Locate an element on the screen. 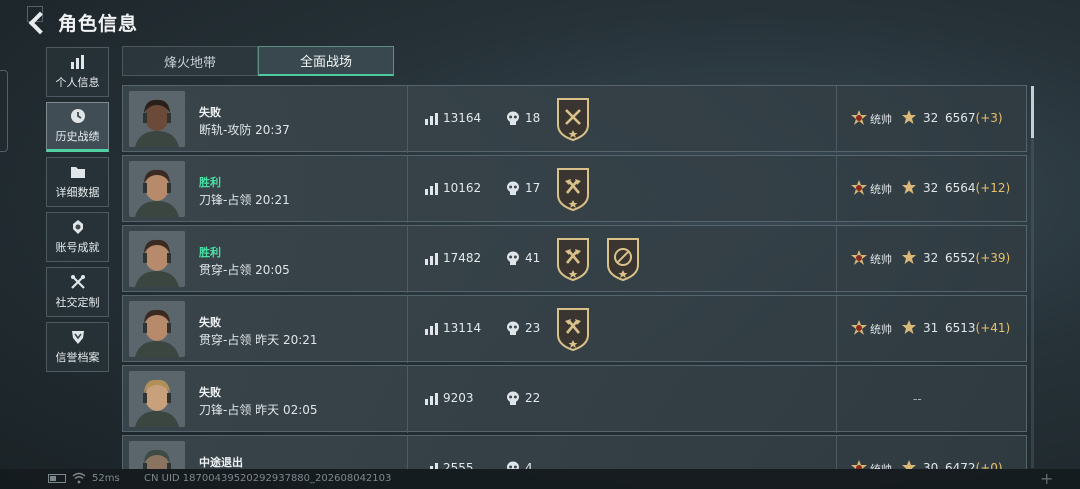 Image resolution: width=1080 pixels, height=489 pixels. match-kills: 22 is located at coordinates (533, 398).